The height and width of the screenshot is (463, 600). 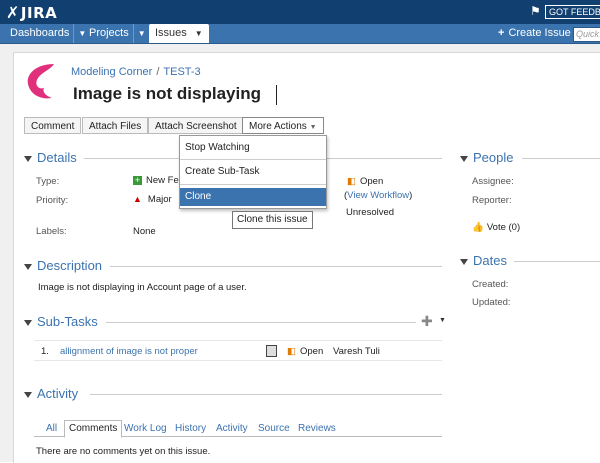 What do you see at coordinates (61, 321) in the screenshot?
I see `subtasks-heading: Sub-Tasks` at bounding box center [61, 321].